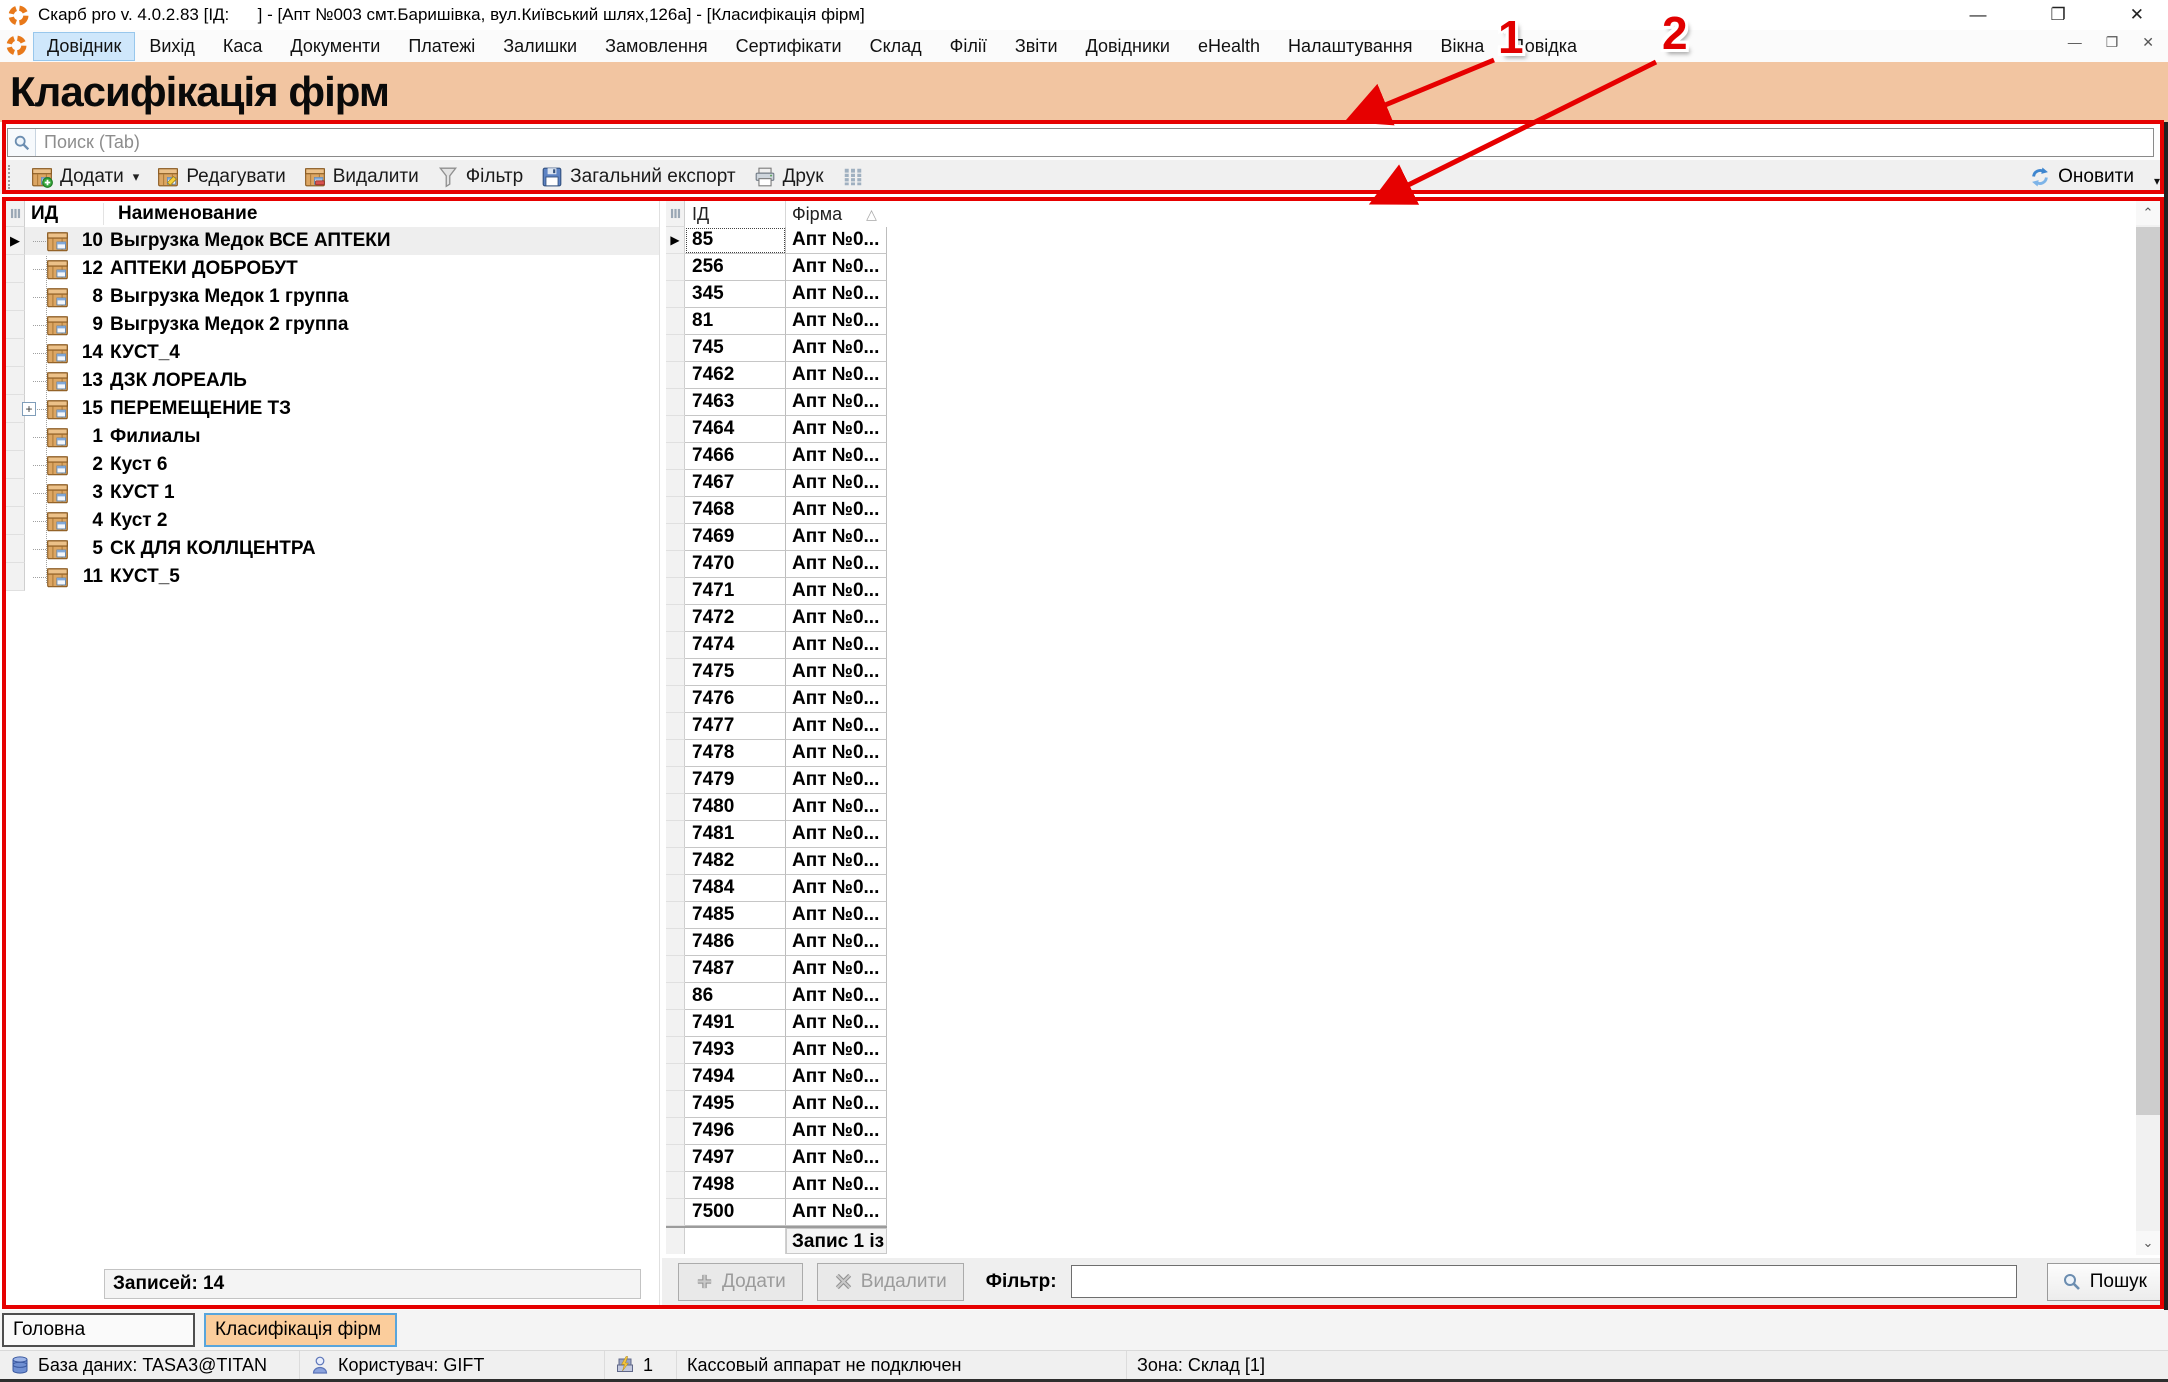 Image resolution: width=2168 pixels, height=1382 pixels. Describe the element at coordinates (735, 348) in the screenshot. I see `firm-id-cell: 745` at that location.